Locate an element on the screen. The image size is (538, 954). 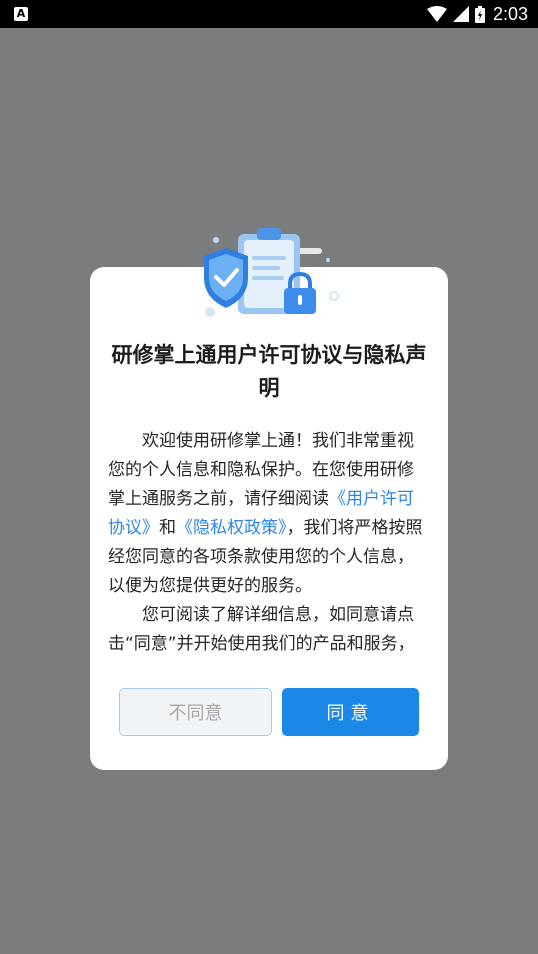
disagree-button: 不同意 is located at coordinates (195, 712).